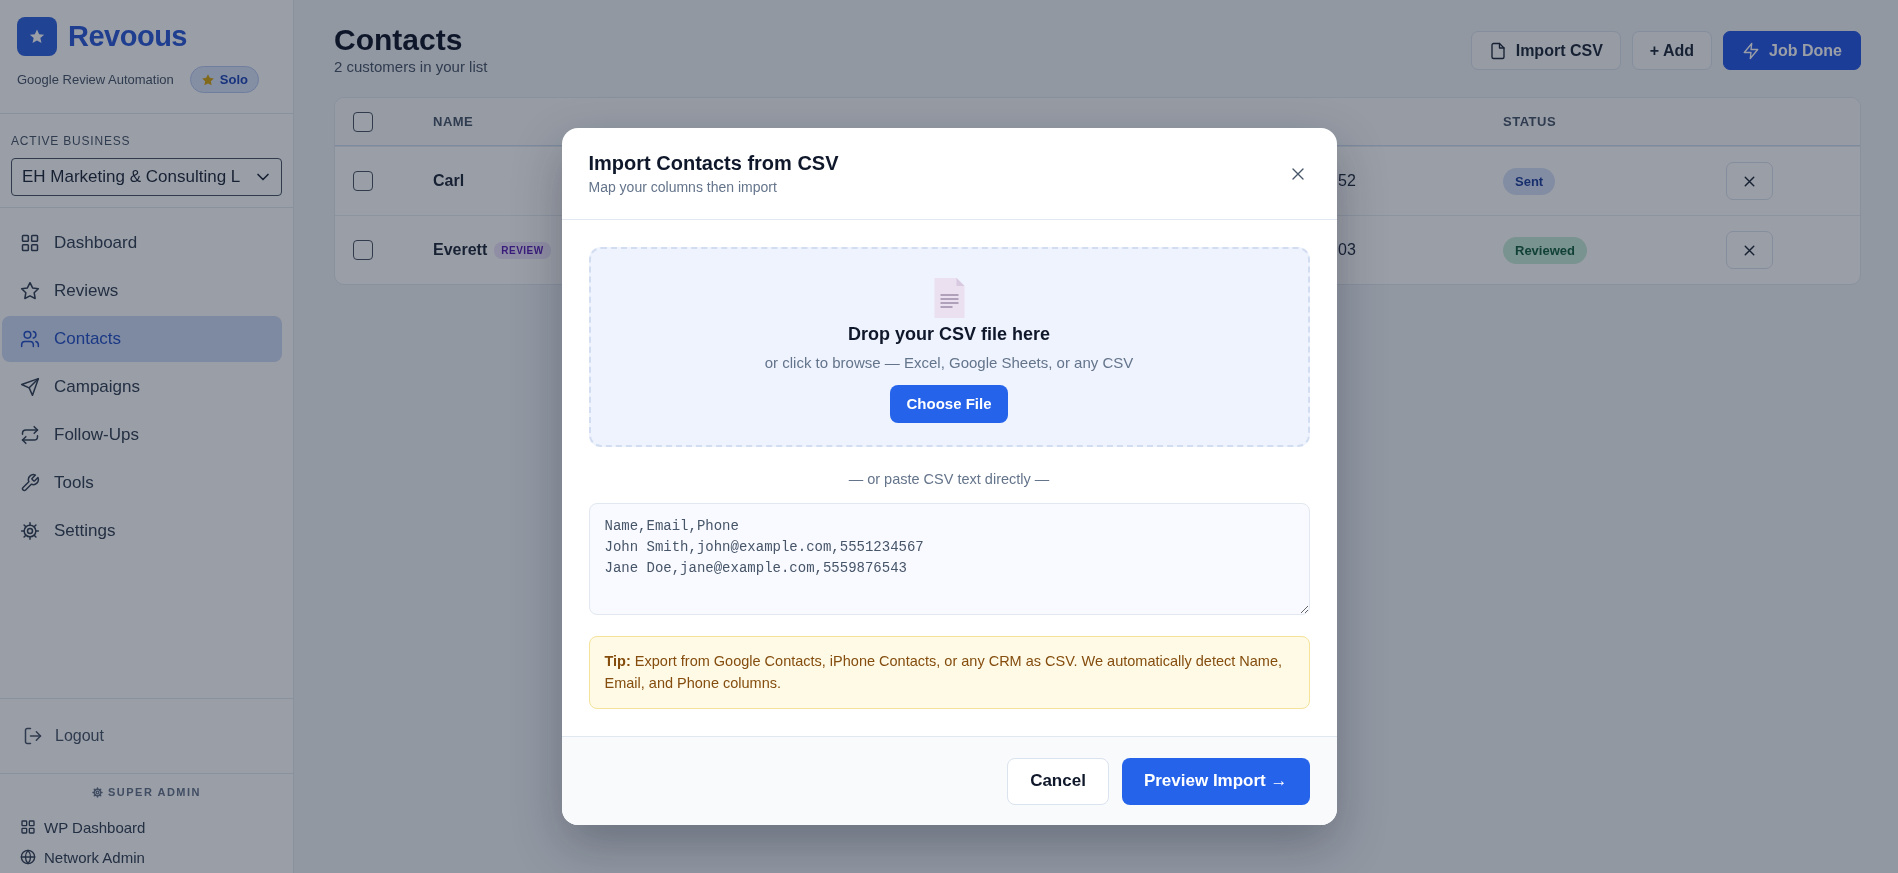  I want to click on plan-badge: Solo, so click(224, 79).